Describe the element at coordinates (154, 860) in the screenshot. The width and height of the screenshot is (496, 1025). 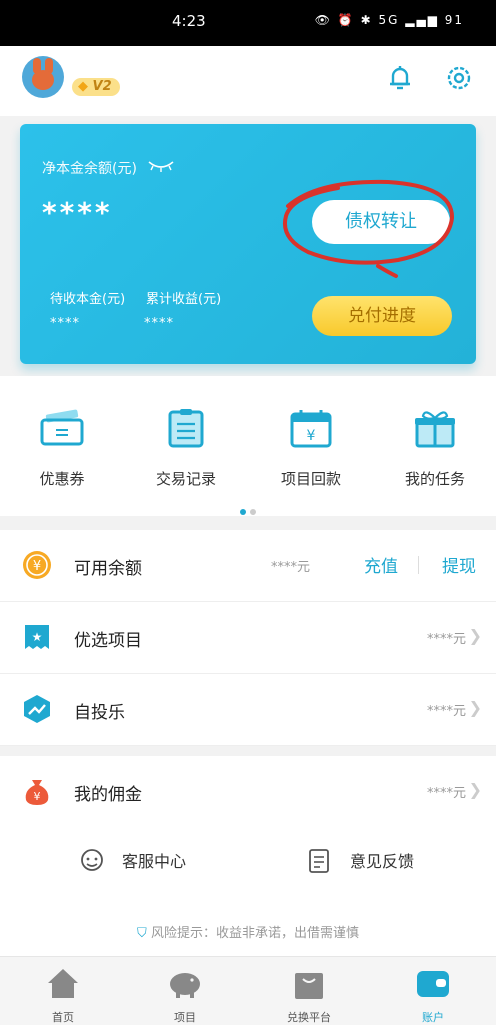
I see `customer-service-link: 客服中心` at that location.